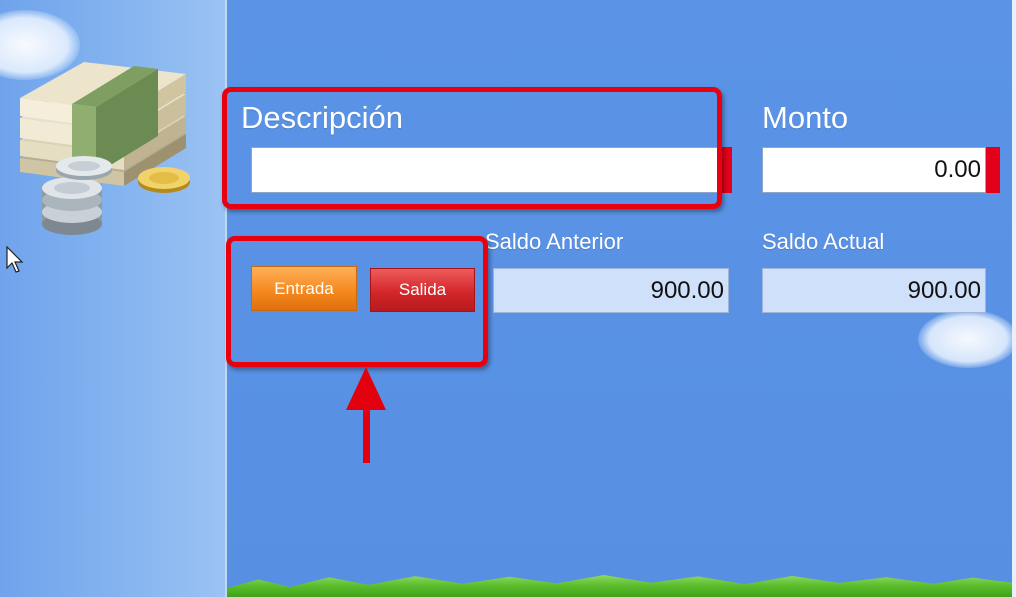  Describe the element at coordinates (15, 259) in the screenshot. I see `mouse-pointer-icon` at that location.